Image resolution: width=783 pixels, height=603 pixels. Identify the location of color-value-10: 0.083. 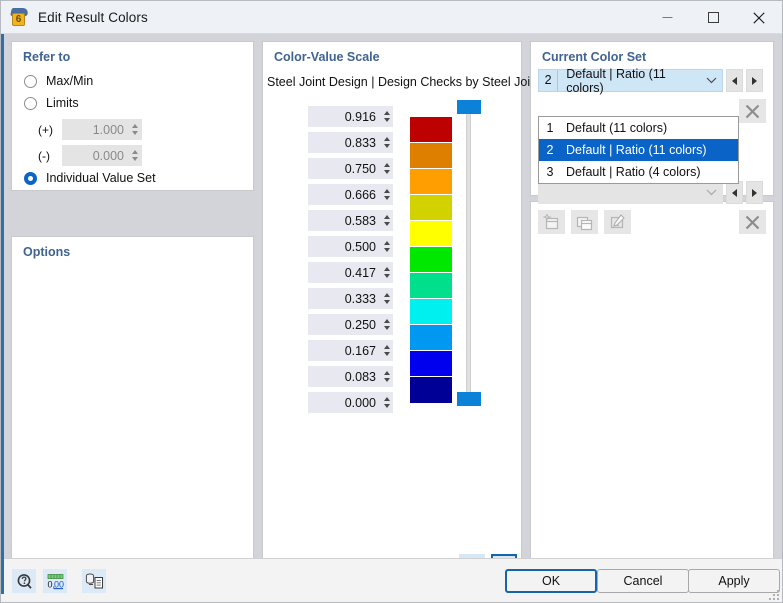
(360, 376).